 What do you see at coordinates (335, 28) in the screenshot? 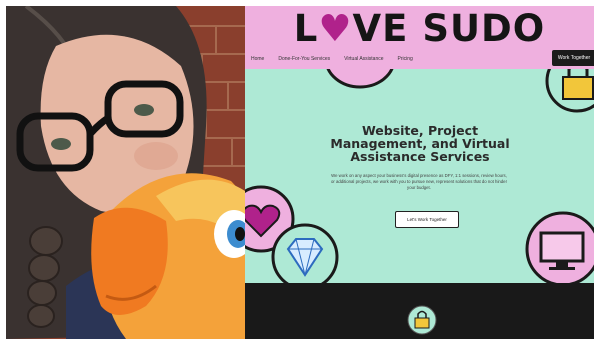
I see `heart-icon: ♥` at bounding box center [335, 28].